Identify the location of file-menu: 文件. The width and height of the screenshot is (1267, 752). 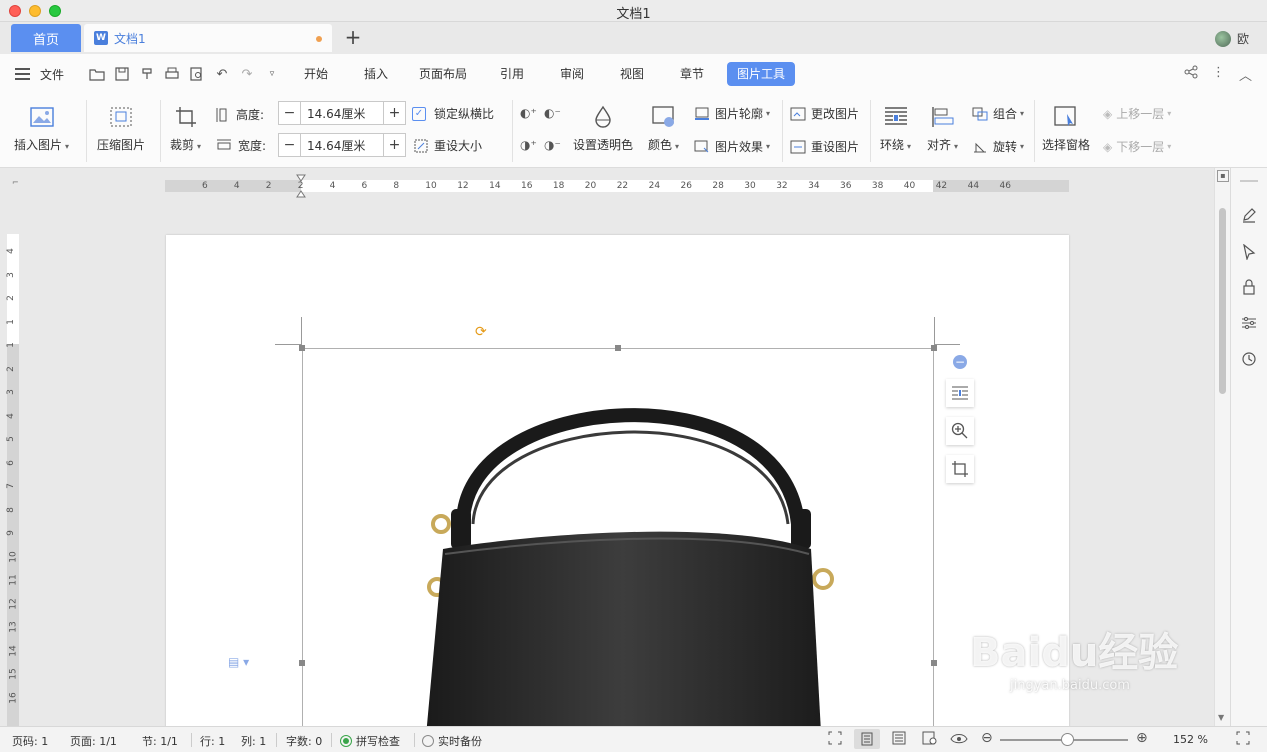
(52, 74).